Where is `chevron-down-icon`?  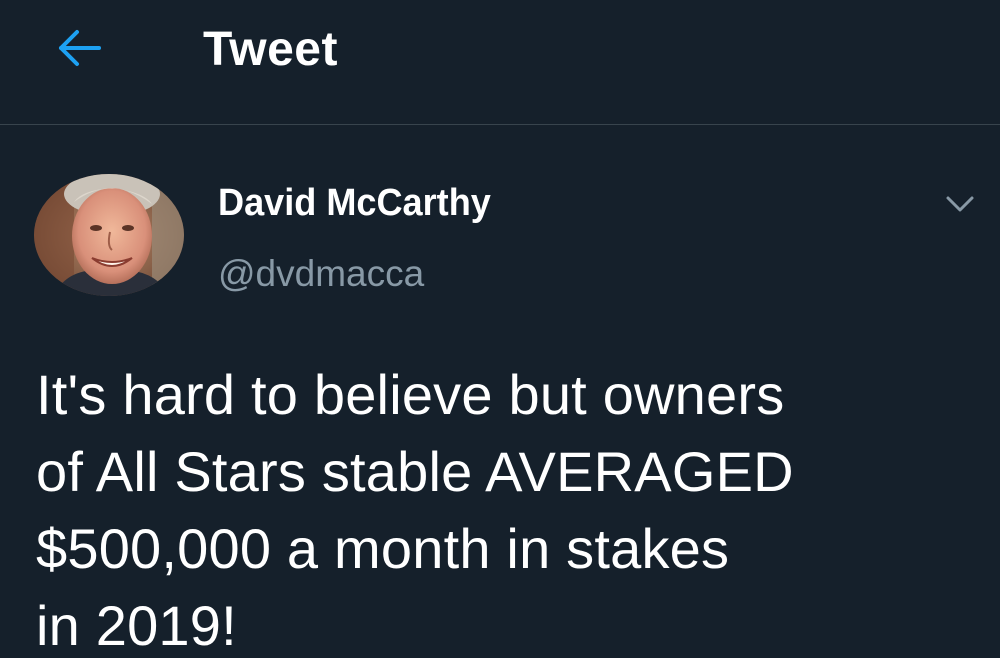 chevron-down-icon is located at coordinates (960, 204).